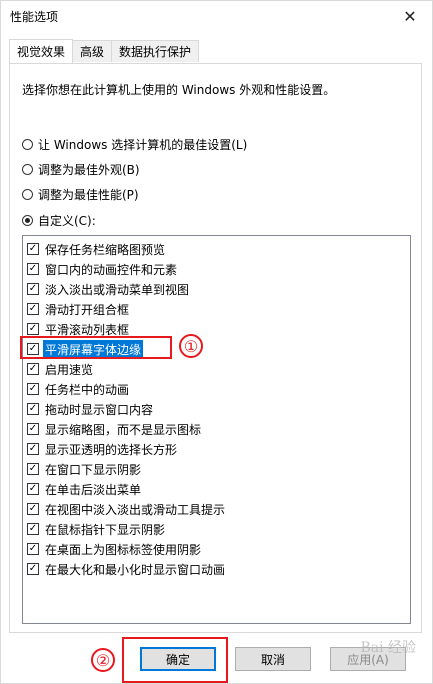 This screenshot has height=684, width=433. I want to click on effect-item: ✓ 启用速览, so click(61, 369).